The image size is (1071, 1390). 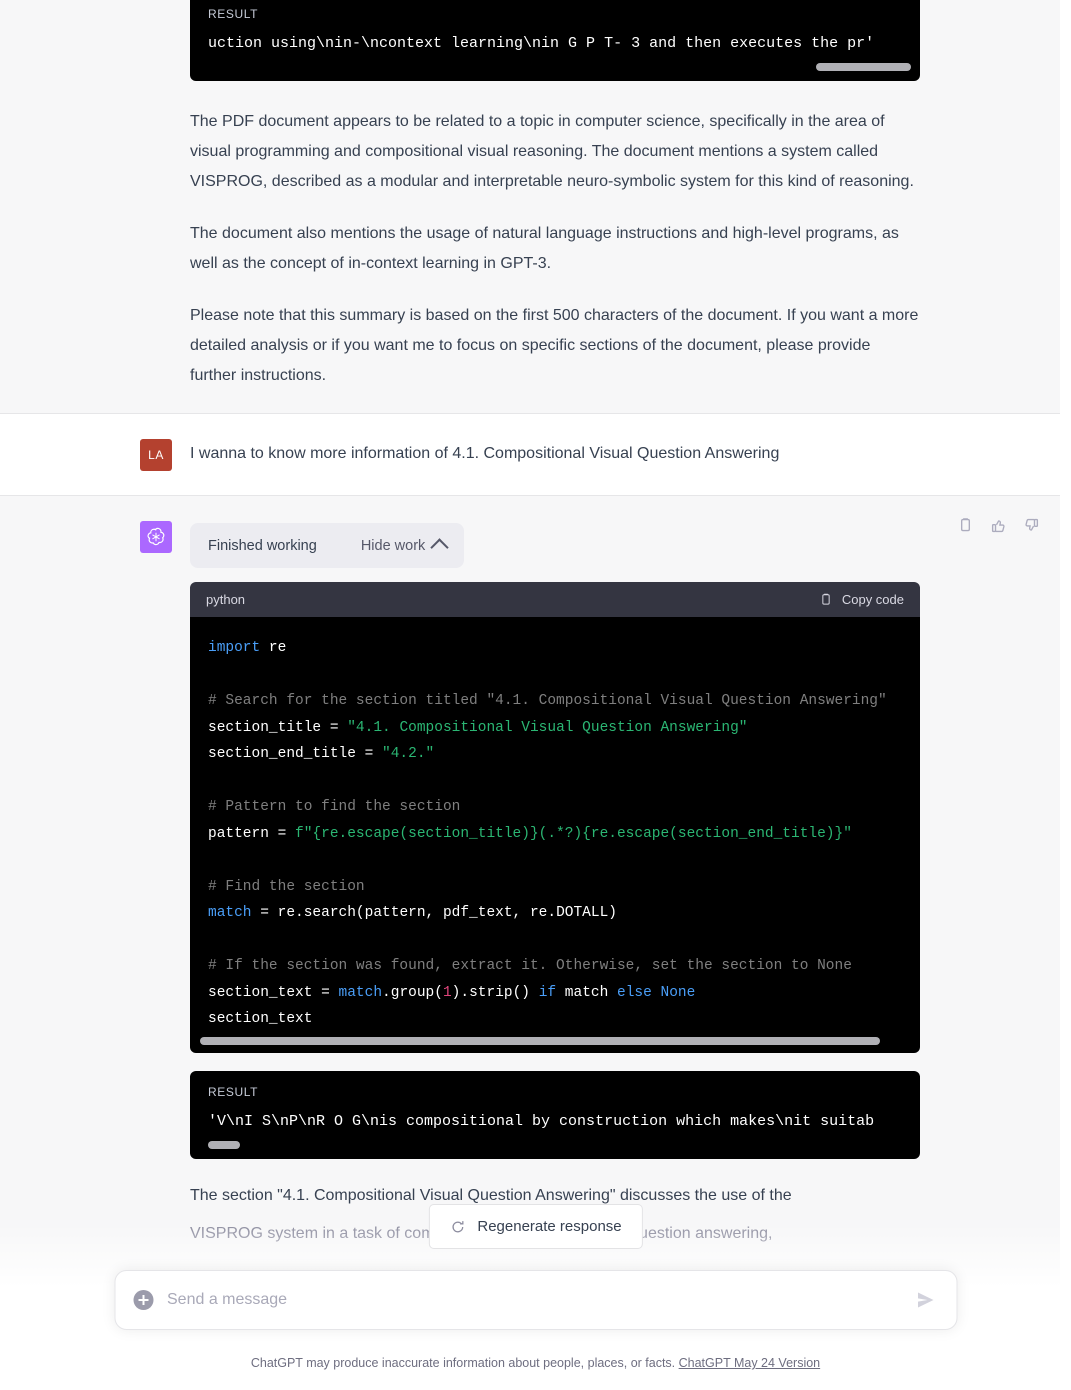 What do you see at coordinates (872, 599) in the screenshot?
I see `copy-code-label: Copy code` at bounding box center [872, 599].